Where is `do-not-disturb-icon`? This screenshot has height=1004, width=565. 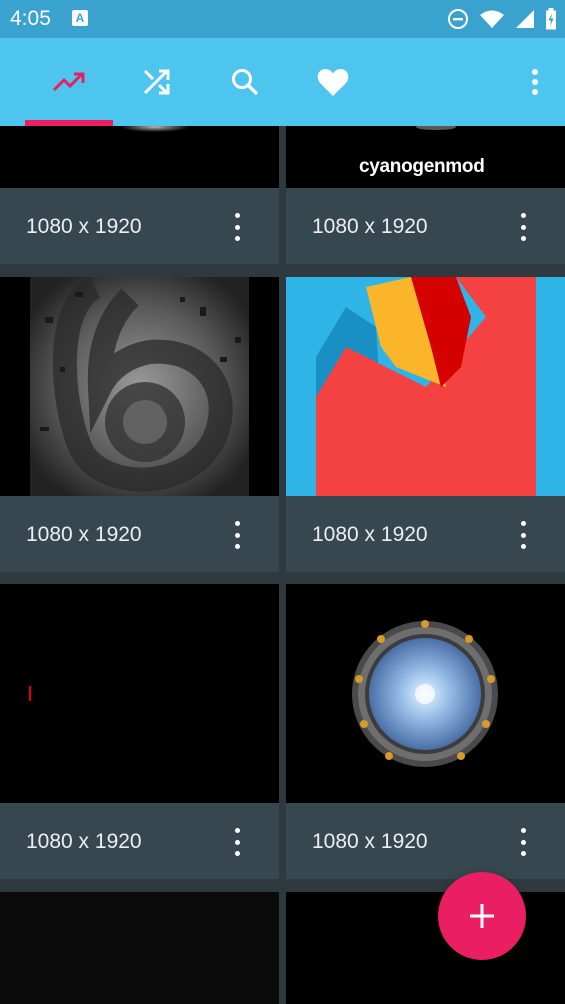
do-not-disturb-icon is located at coordinates (458, 19).